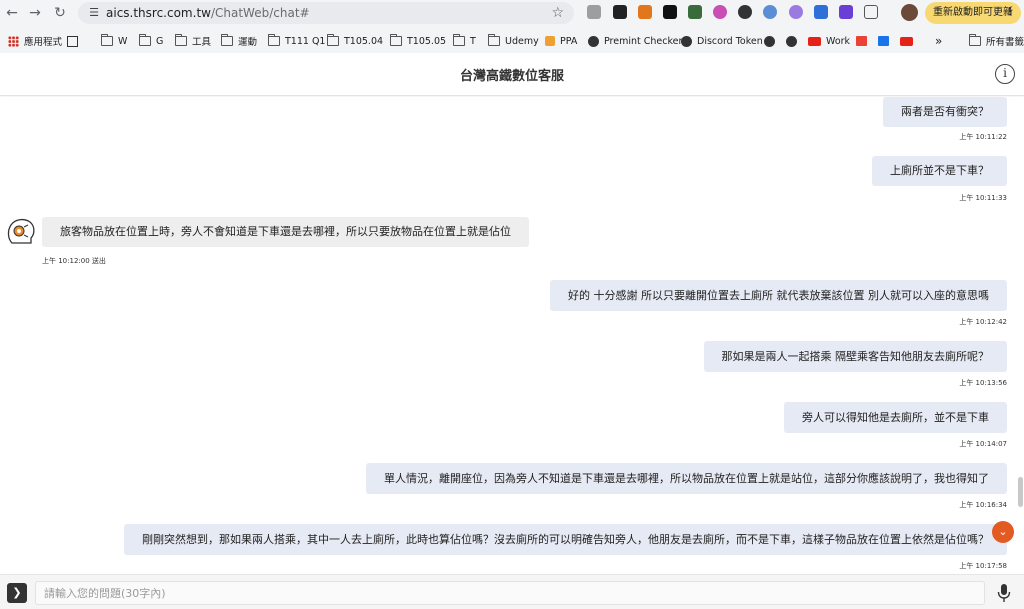 The height and width of the screenshot is (609, 1024). Describe the element at coordinates (1004, 593) in the screenshot. I see `microphone-icon` at that location.